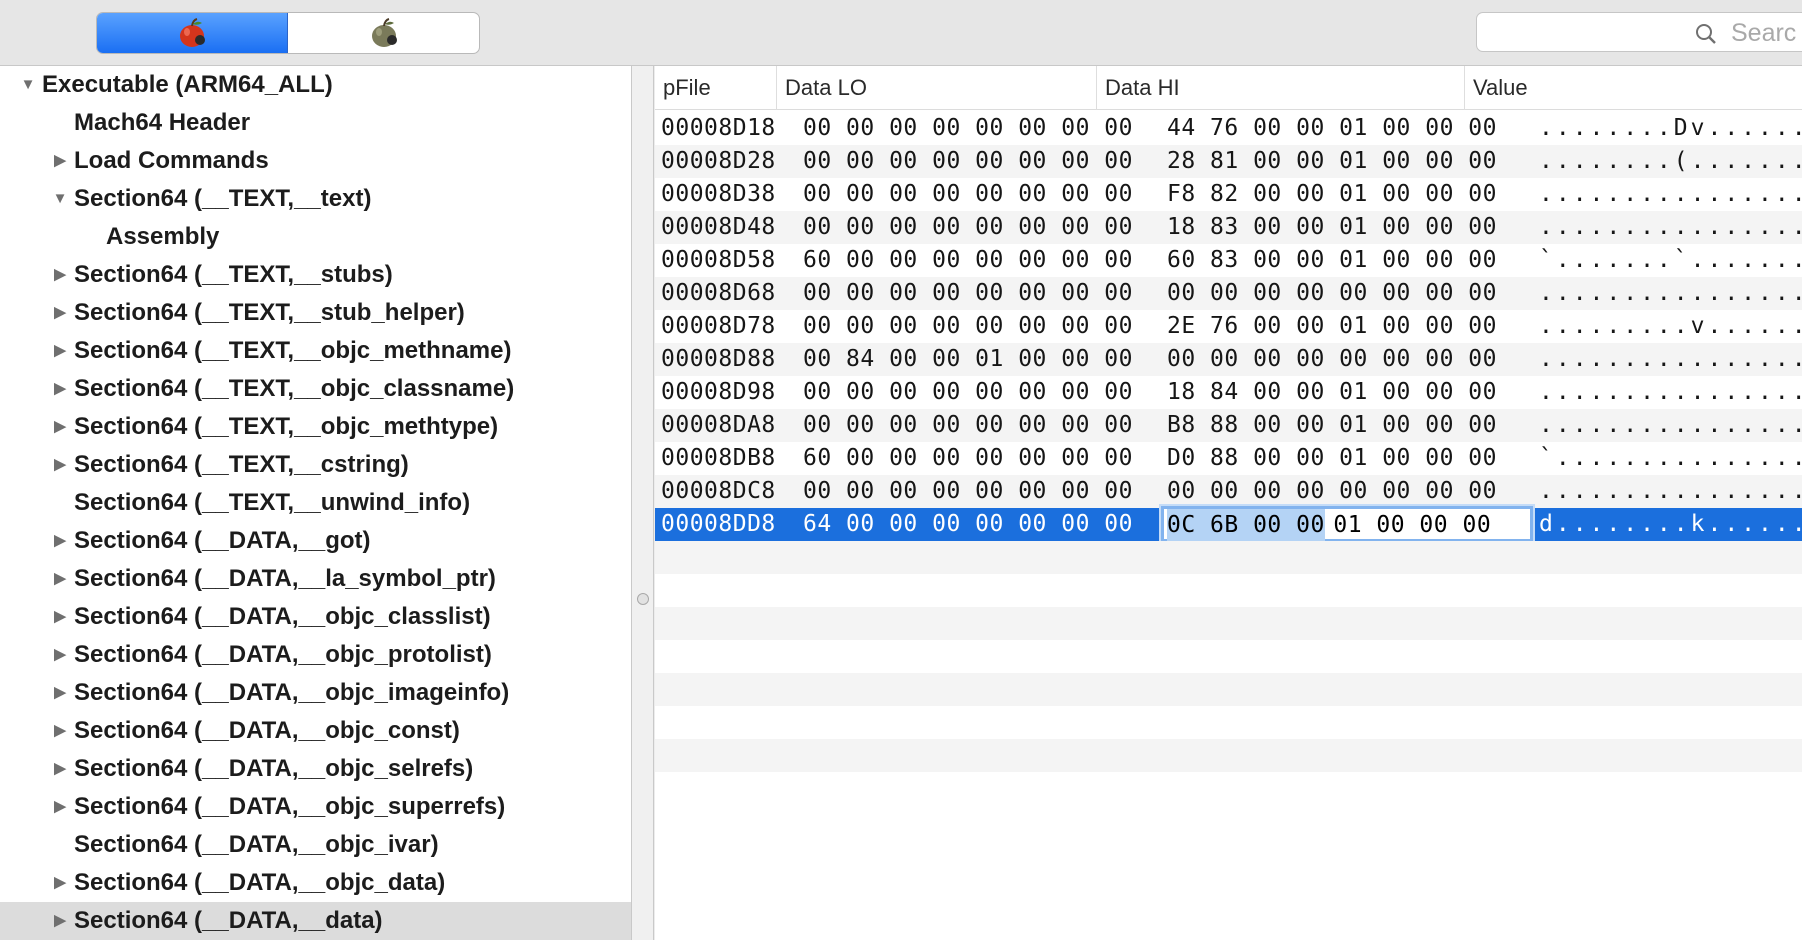 This screenshot has width=1802, height=940. Describe the element at coordinates (315, 503) in the screenshot. I see `tree-item: Section64 (__TEXT,__unwind_info)` at that location.